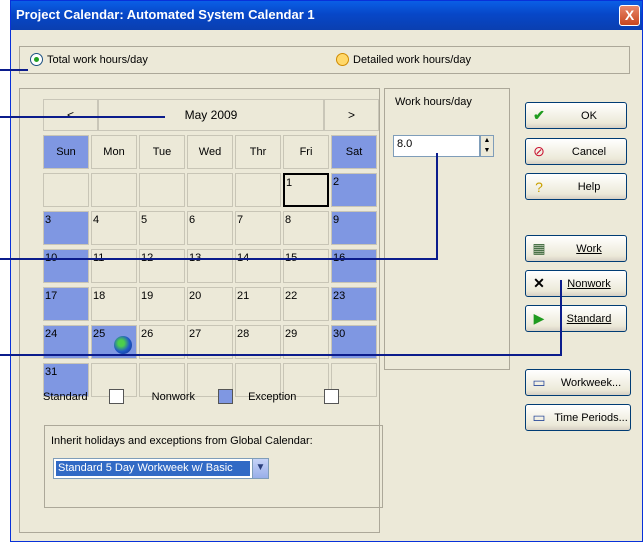  I want to click on month-label: May 2009, so click(211, 115).